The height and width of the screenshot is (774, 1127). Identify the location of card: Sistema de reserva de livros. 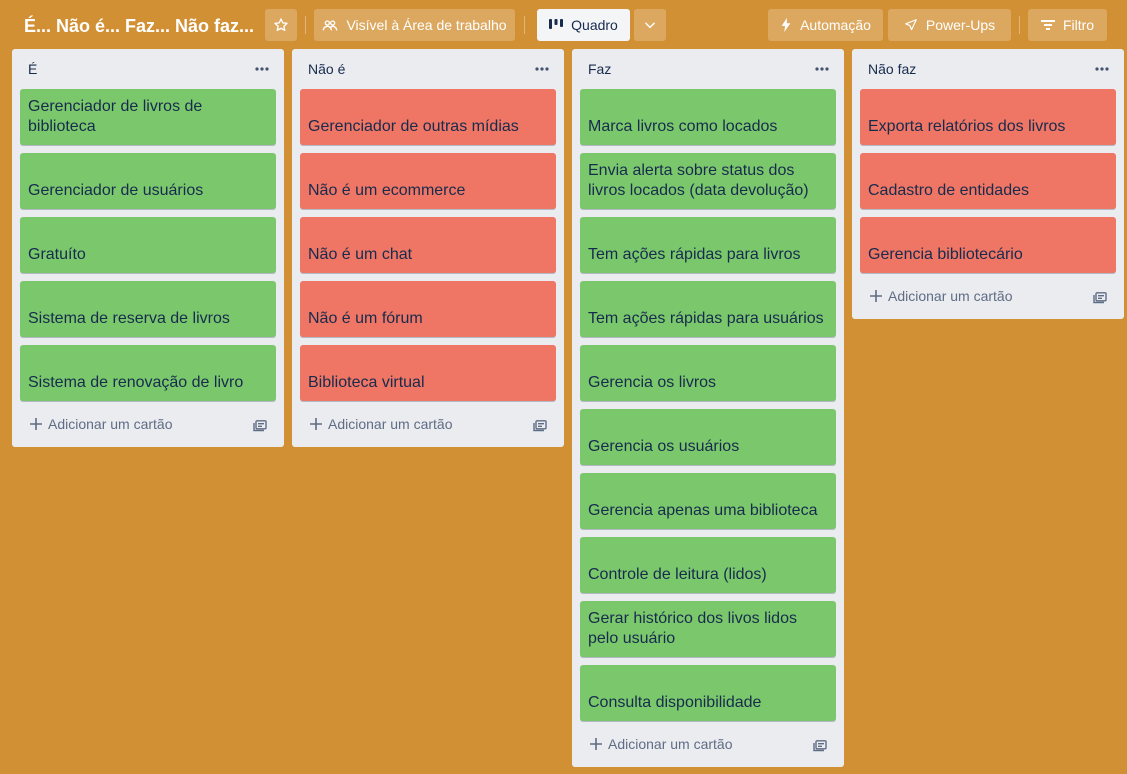
(148, 309).